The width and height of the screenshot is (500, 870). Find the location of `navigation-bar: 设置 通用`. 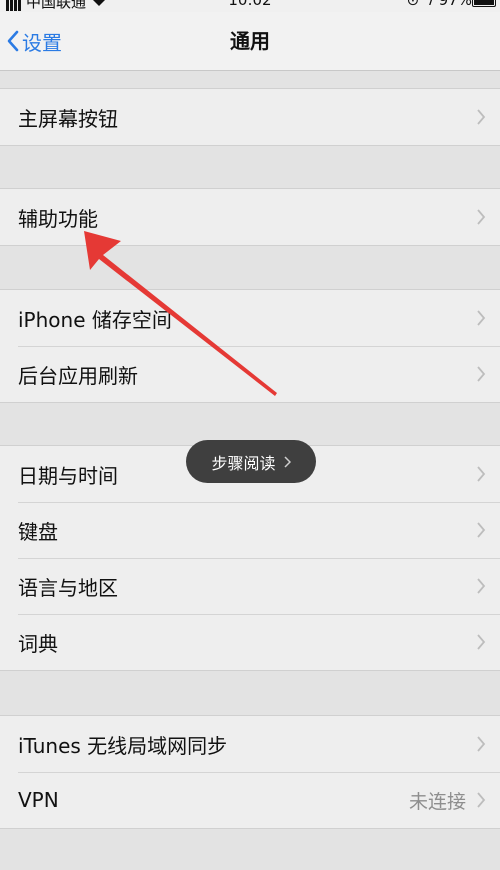

navigation-bar: 设置 通用 is located at coordinates (250, 41).